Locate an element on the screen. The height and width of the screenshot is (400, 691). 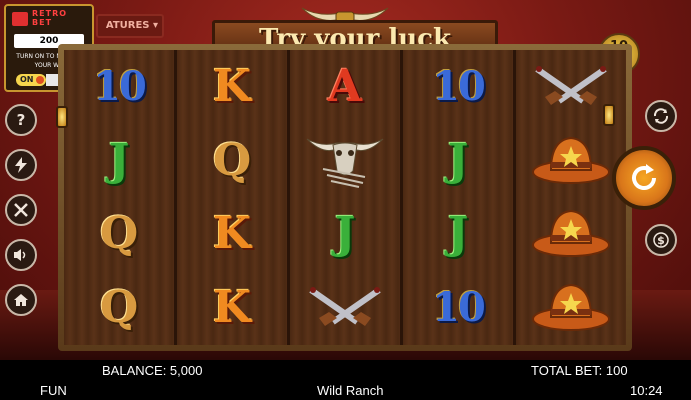
sound-icon is located at coordinates (20, 255).